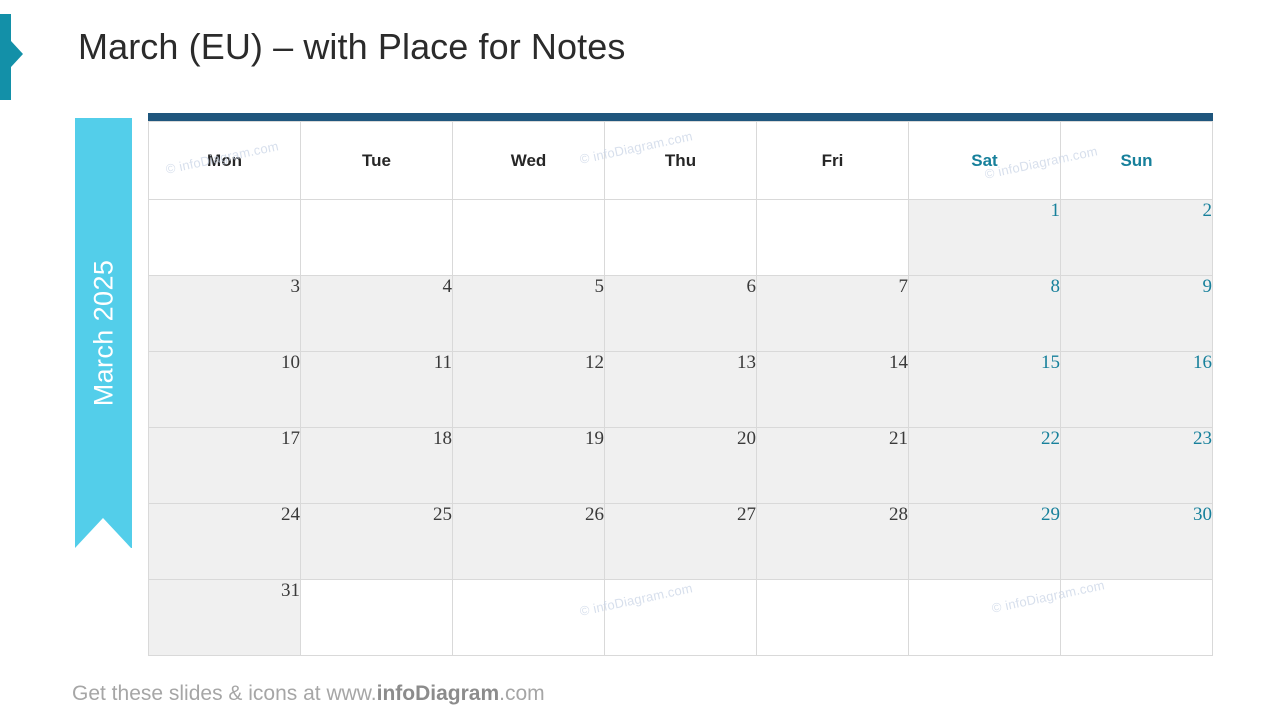 The height and width of the screenshot is (720, 1280). Describe the element at coordinates (17, 54) in the screenshot. I see `title-chevron-icon` at that location.